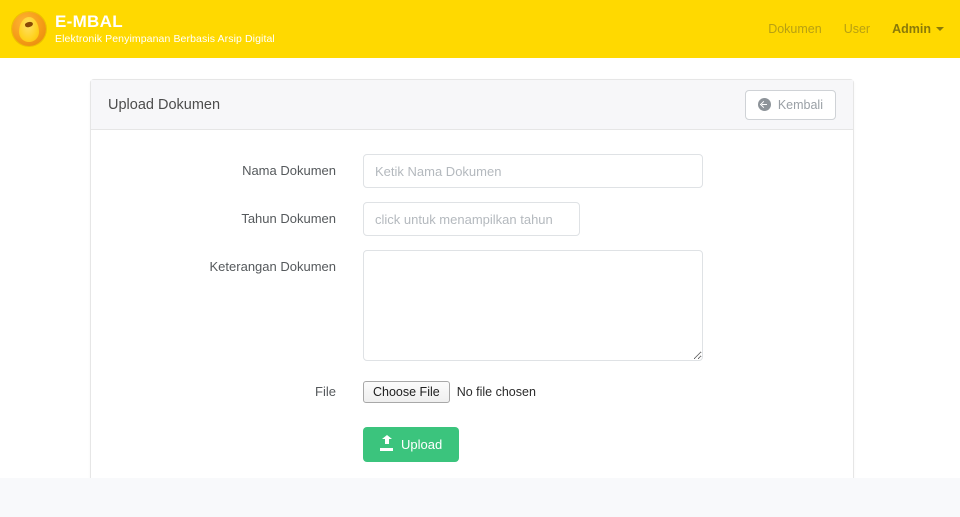  What do you see at coordinates (386, 439) in the screenshot?
I see `upload-icon-arrow` at bounding box center [386, 439].